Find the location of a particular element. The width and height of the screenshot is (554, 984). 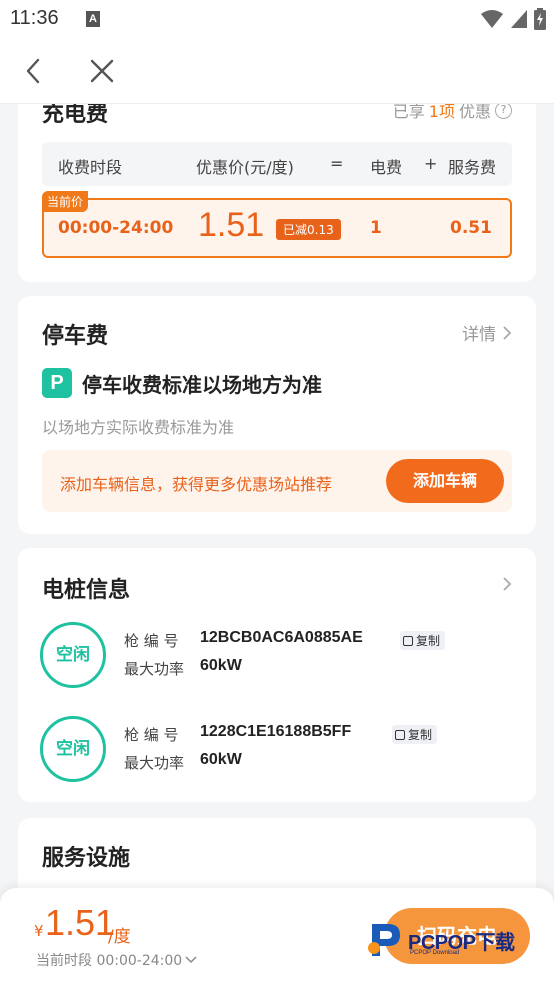

header-equals: = is located at coordinates (337, 163).